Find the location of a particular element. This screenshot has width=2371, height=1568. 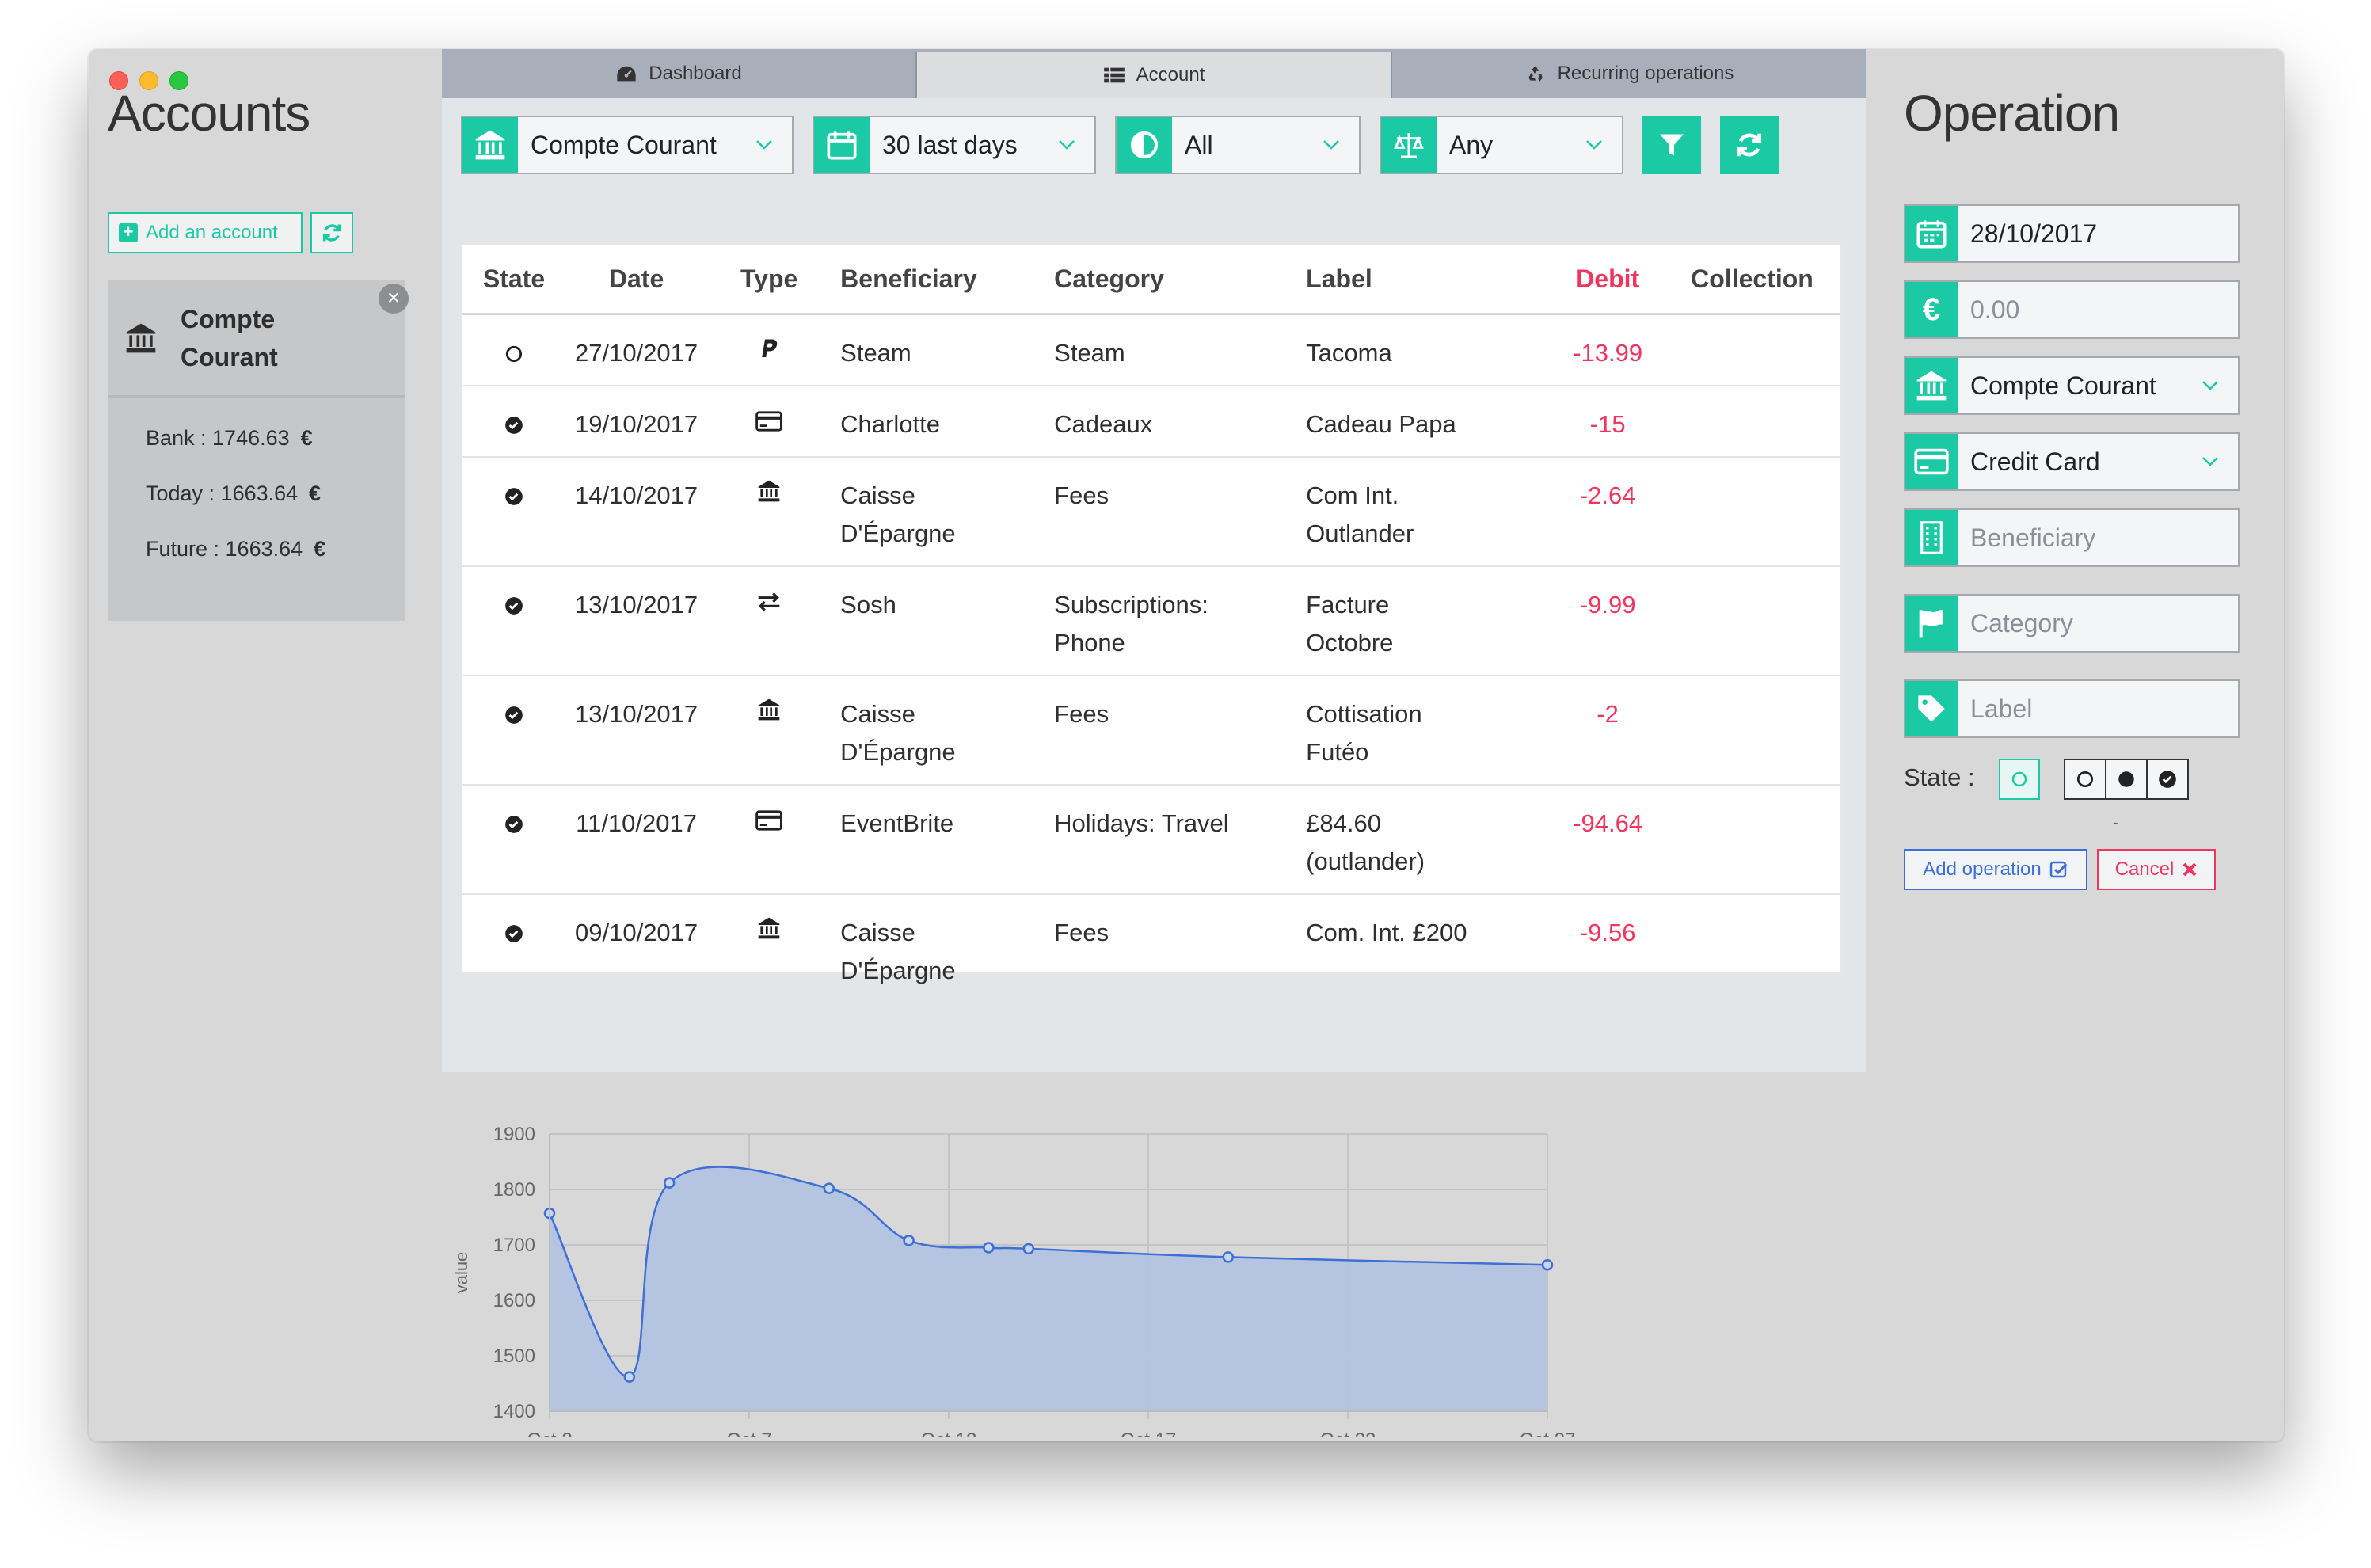

row-date: 19/10/2017 is located at coordinates (637, 421).